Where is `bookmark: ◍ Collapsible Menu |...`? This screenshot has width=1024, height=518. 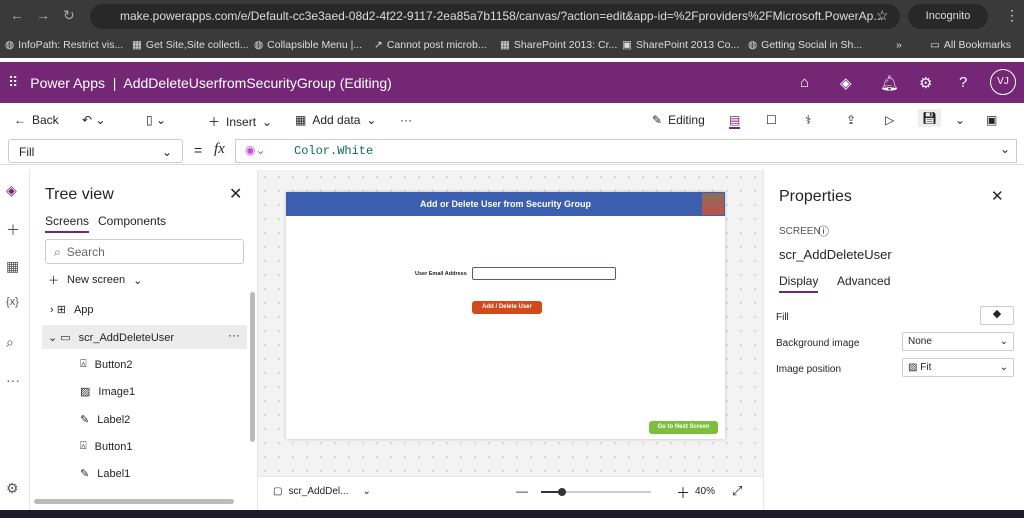 bookmark: ◍ Collapsible Menu |... is located at coordinates (308, 45).